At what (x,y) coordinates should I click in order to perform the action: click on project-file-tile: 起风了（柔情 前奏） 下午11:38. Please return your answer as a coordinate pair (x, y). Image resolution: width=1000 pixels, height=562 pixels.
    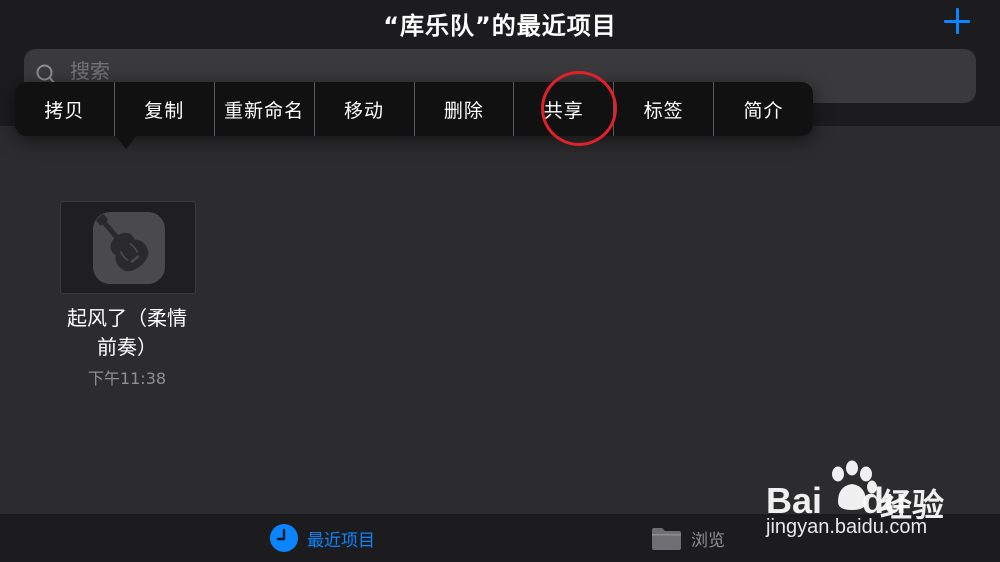
    Looking at the image, I should click on (127, 296).